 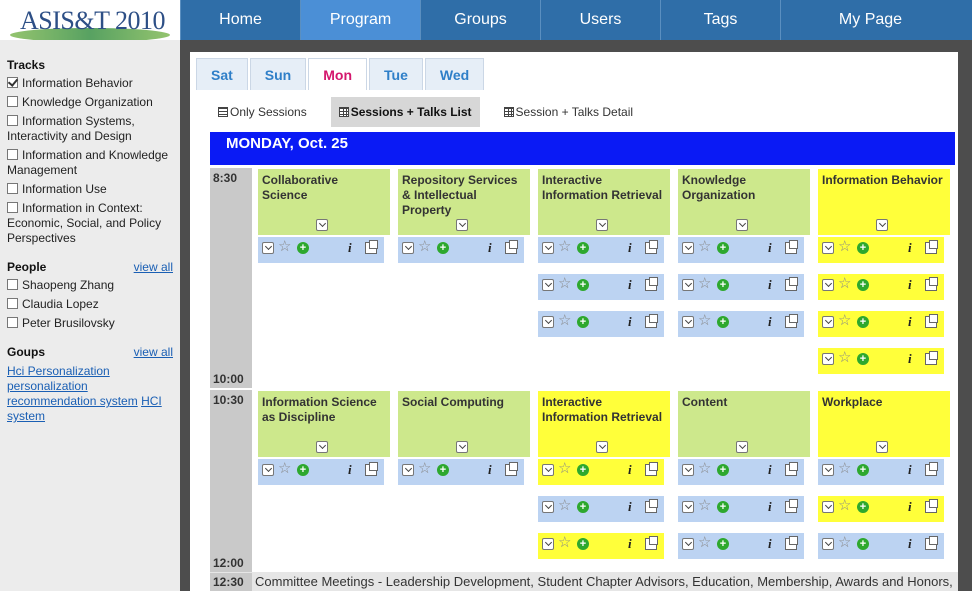 I want to click on session-card: Information Behavior, so click(x=884, y=202).